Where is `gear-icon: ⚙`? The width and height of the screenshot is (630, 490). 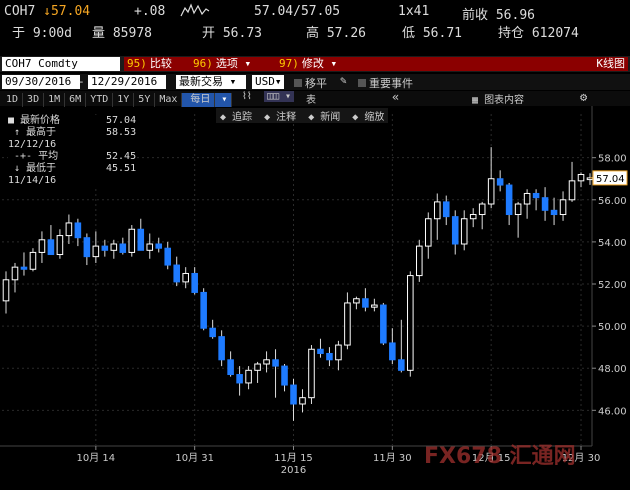 gear-icon: ⚙ is located at coordinates (583, 97).